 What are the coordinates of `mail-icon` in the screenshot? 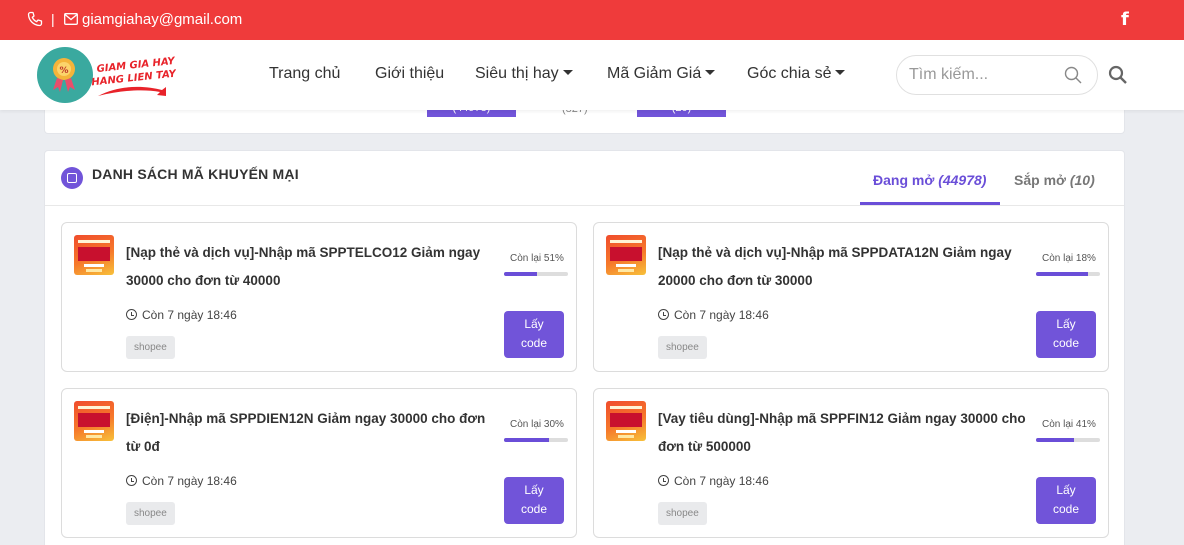 It's located at (71, 19).